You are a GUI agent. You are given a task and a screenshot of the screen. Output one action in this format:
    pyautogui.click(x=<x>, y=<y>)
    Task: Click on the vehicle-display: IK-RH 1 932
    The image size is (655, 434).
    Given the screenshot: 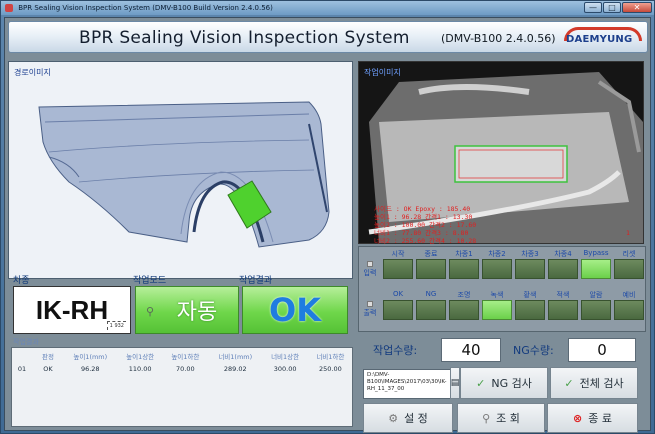 What is the action you would take?
    pyautogui.click(x=72, y=310)
    